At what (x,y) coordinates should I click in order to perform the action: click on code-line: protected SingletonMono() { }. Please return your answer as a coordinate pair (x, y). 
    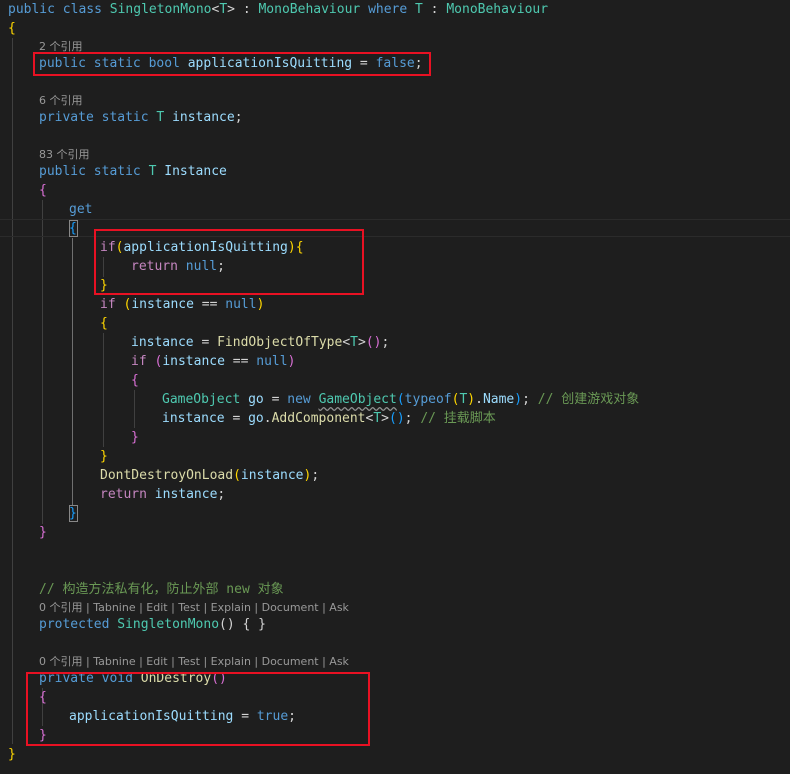
    Looking at the image, I should click on (152, 624).